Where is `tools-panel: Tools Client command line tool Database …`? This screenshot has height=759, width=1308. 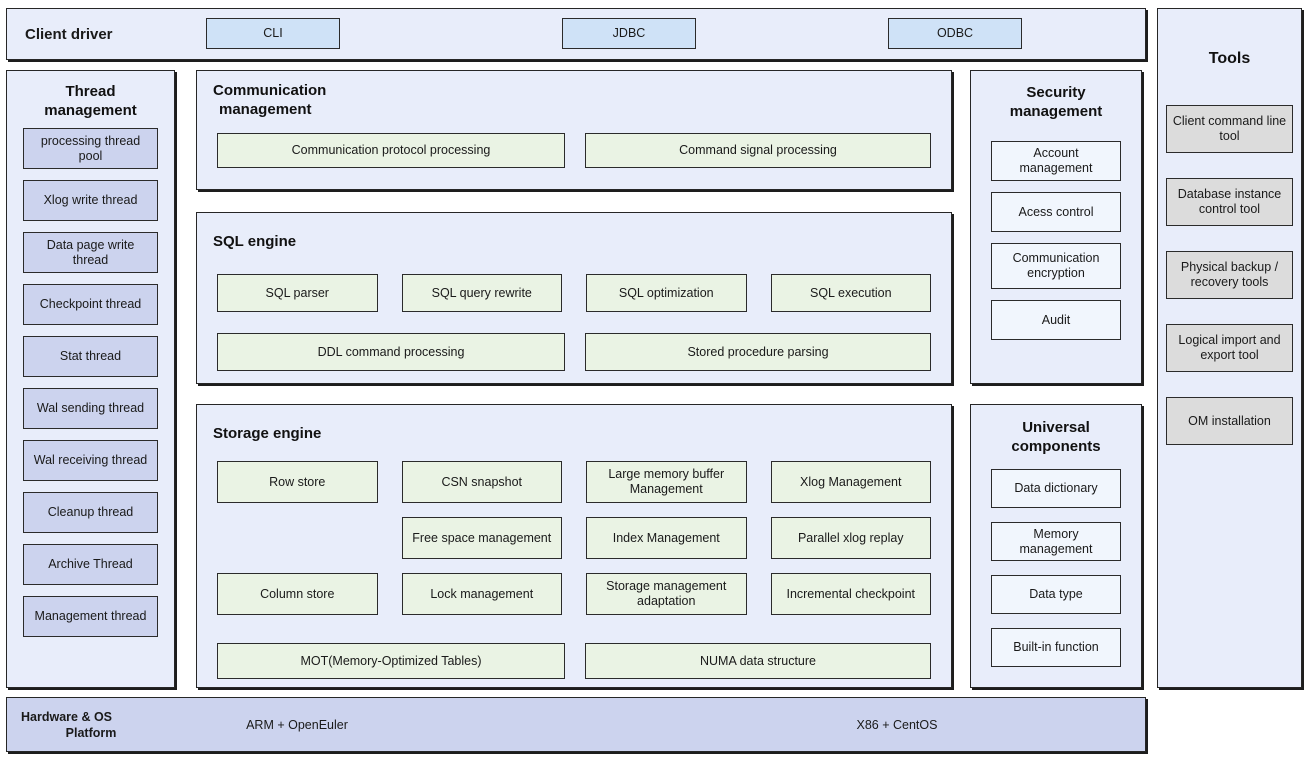
tools-panel: Tools Client command line tool Database … is located at coordinates (1229, 348).